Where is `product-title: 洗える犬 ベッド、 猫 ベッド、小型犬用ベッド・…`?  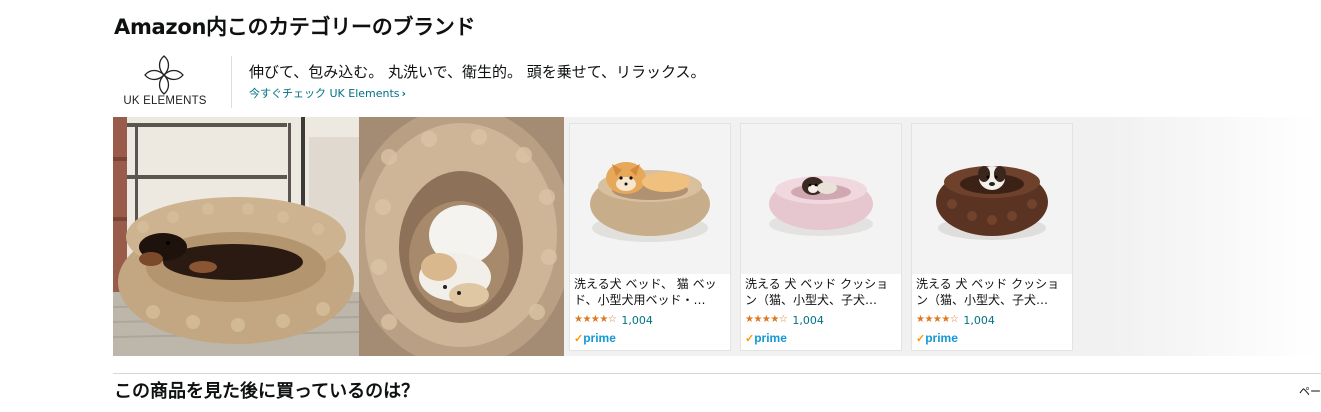 product-title: 洗える犬 ベッド、 猫 ベッド、小型犬用ベッド・… is located at coordinates (651, 293).